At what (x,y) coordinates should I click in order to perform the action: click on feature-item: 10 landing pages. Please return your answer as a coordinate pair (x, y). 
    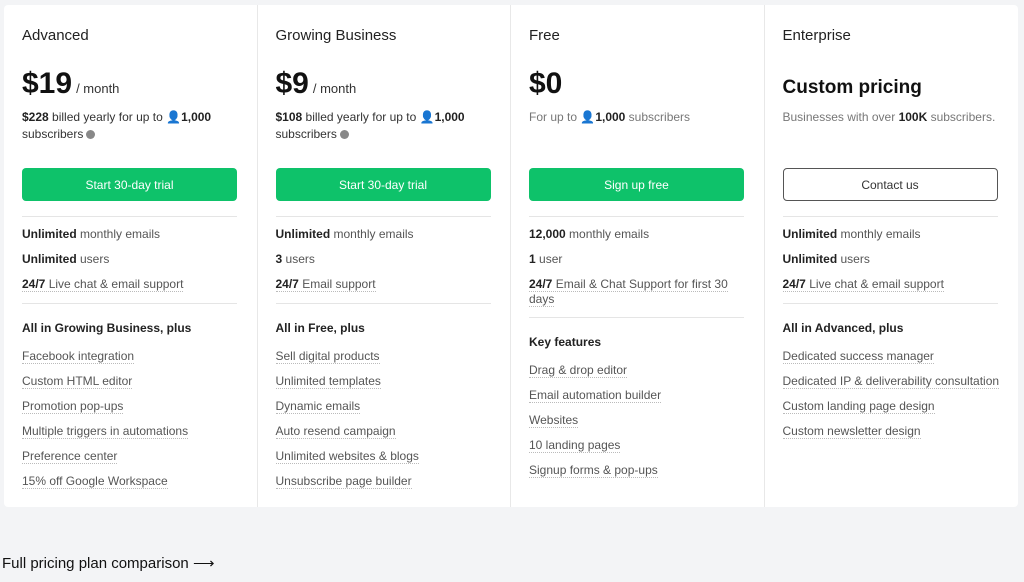
    Looking at the image, I should click on (639, 445).